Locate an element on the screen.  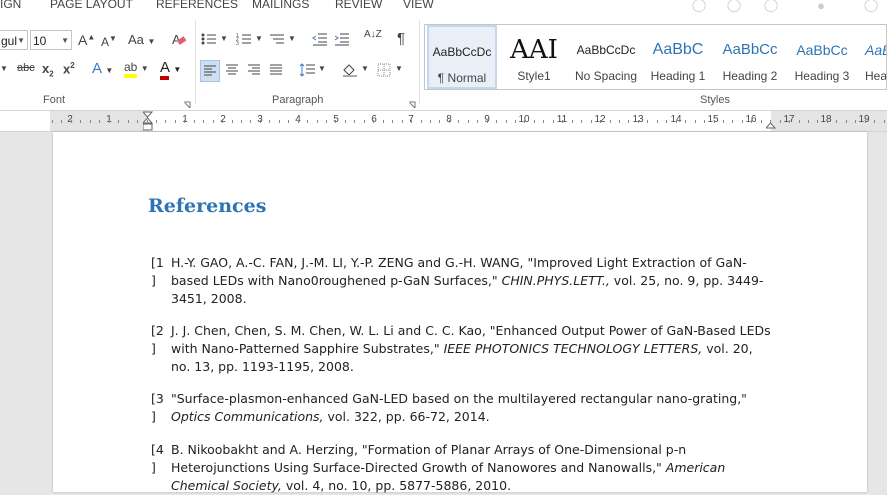
tab-review: REVIEW is located at coordinates (358, 5).